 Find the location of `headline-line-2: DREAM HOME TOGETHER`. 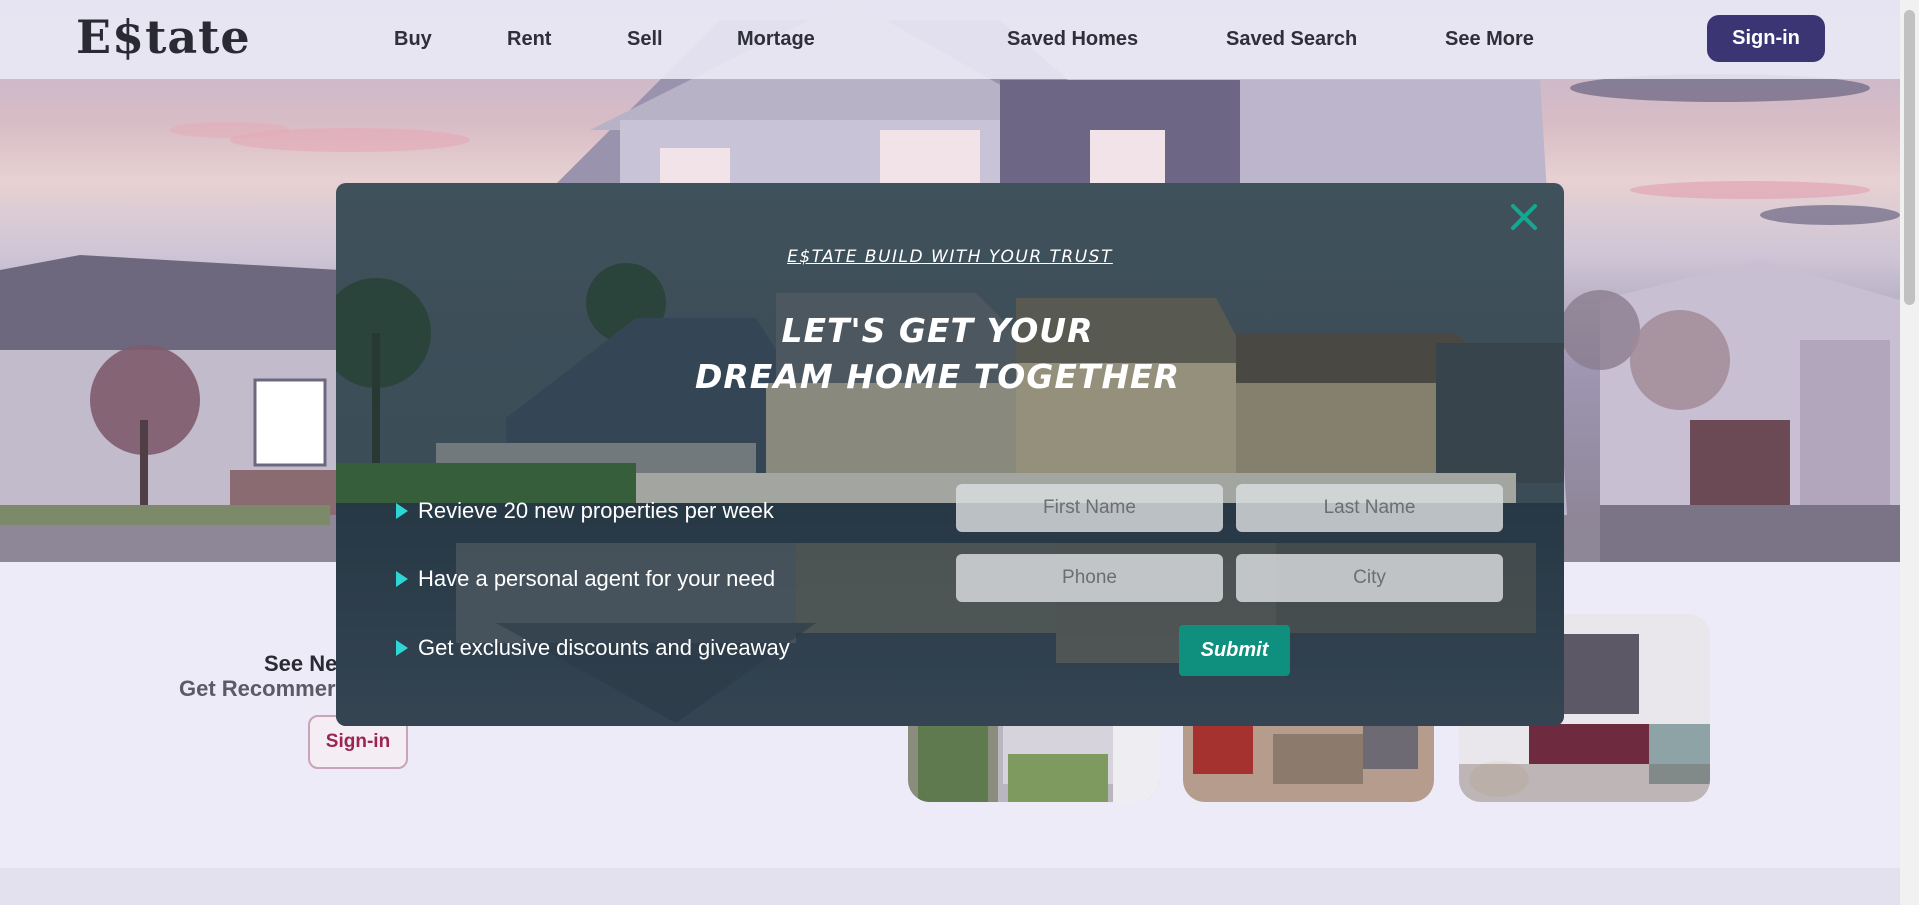

headline-line-2: DREAM HOME TOGETHER is located at coordinates (937, 376).